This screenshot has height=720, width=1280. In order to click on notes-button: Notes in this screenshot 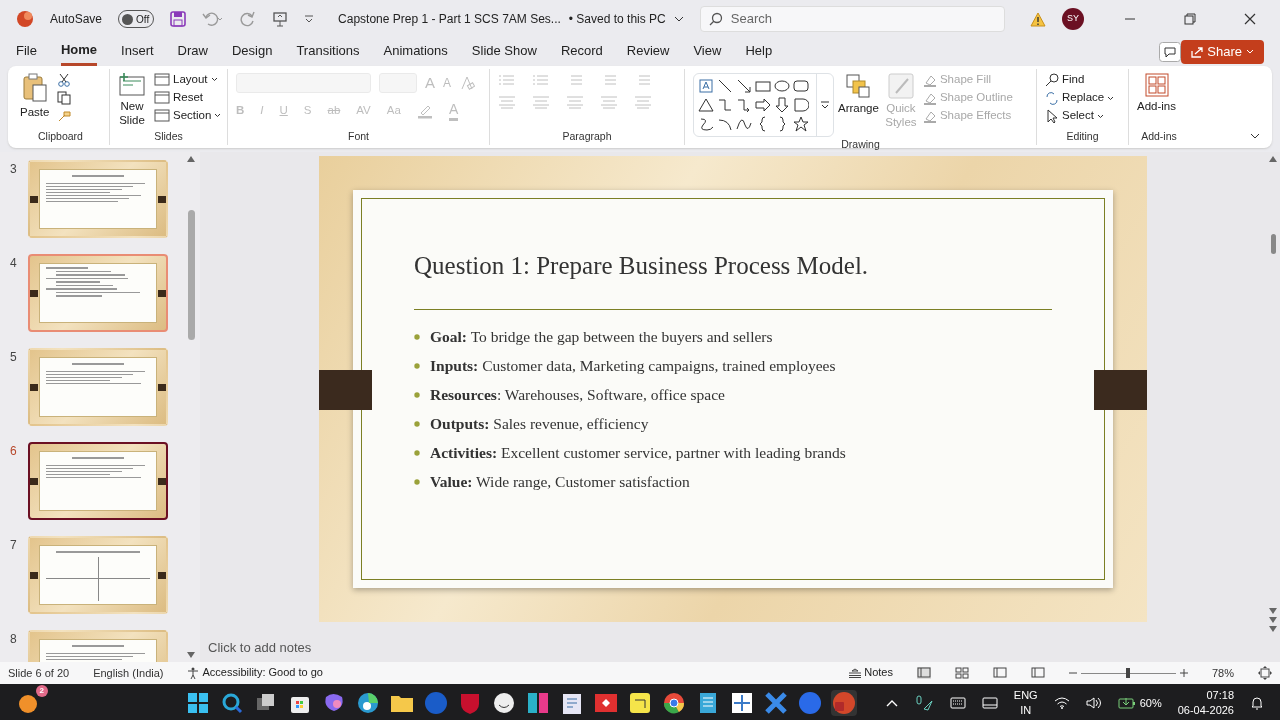, I will do `click(871, 673)`.